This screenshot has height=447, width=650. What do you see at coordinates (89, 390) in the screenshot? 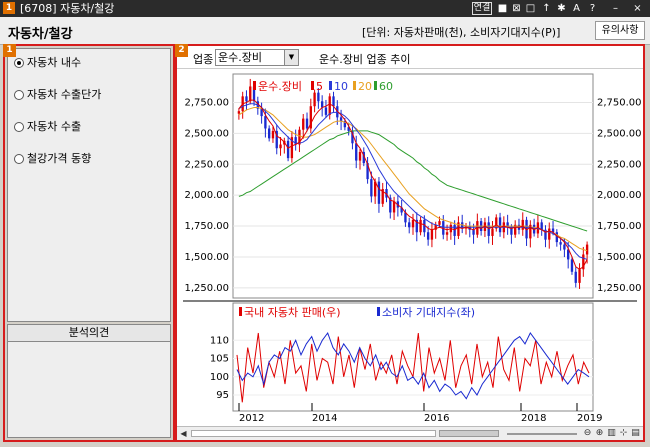
I see `opinion-body` at bounding box center [89, 390].